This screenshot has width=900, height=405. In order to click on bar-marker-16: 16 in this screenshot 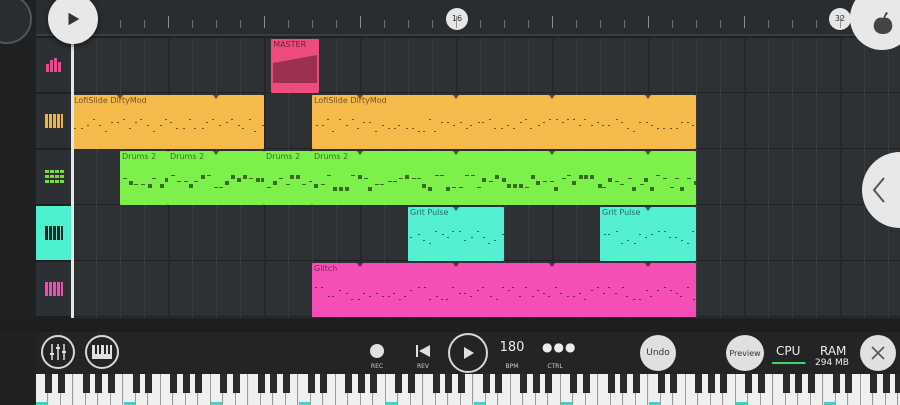, I will do `click(457, 19)`.